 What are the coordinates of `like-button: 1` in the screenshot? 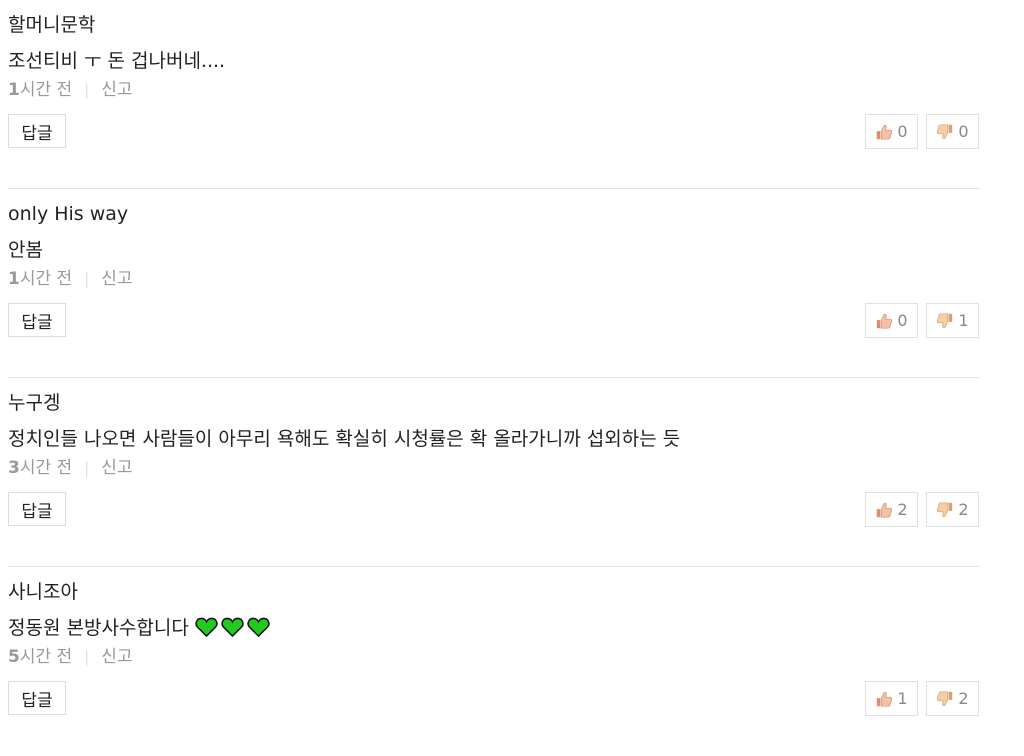 It's located at (891, 698).